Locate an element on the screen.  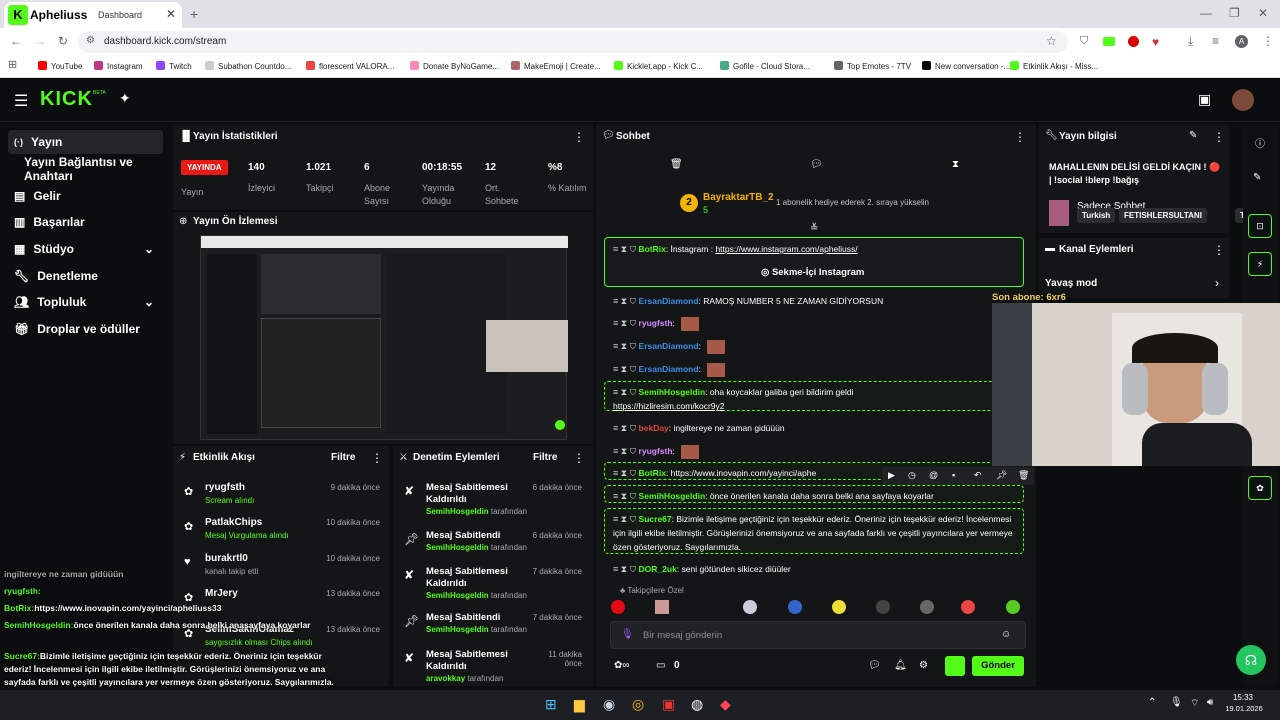
blue-emote is located at coordinates (795, 607).